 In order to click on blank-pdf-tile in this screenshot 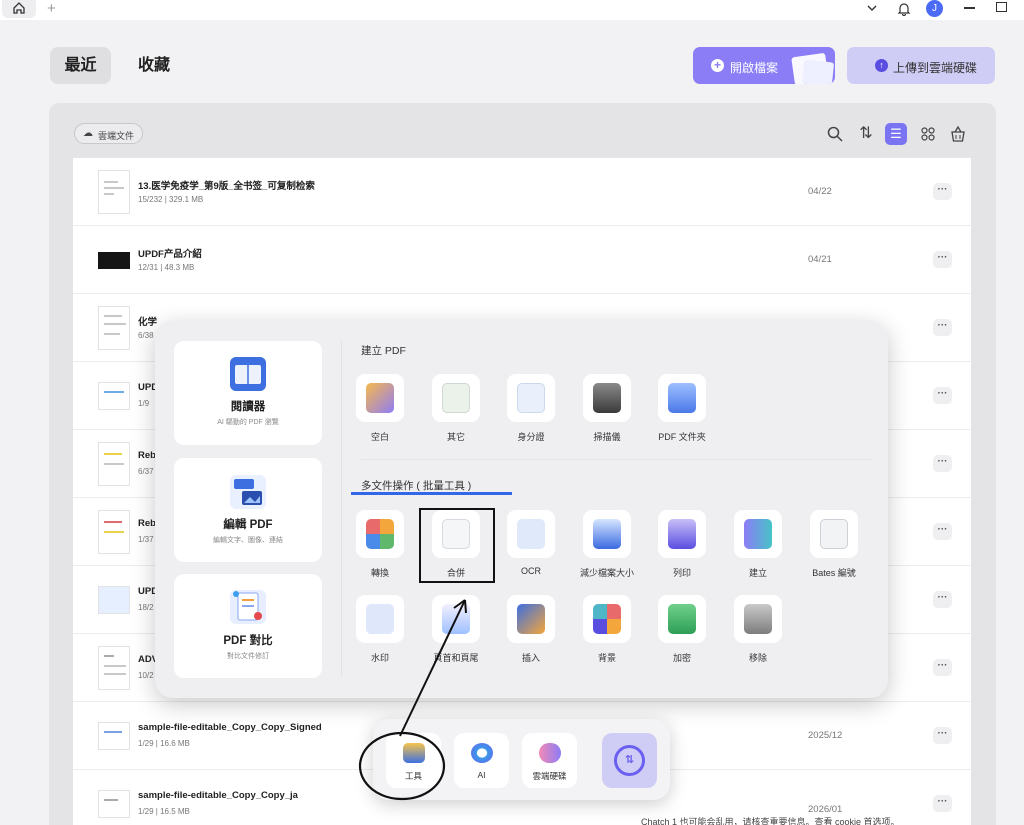, I will do `click(380, 398)`.